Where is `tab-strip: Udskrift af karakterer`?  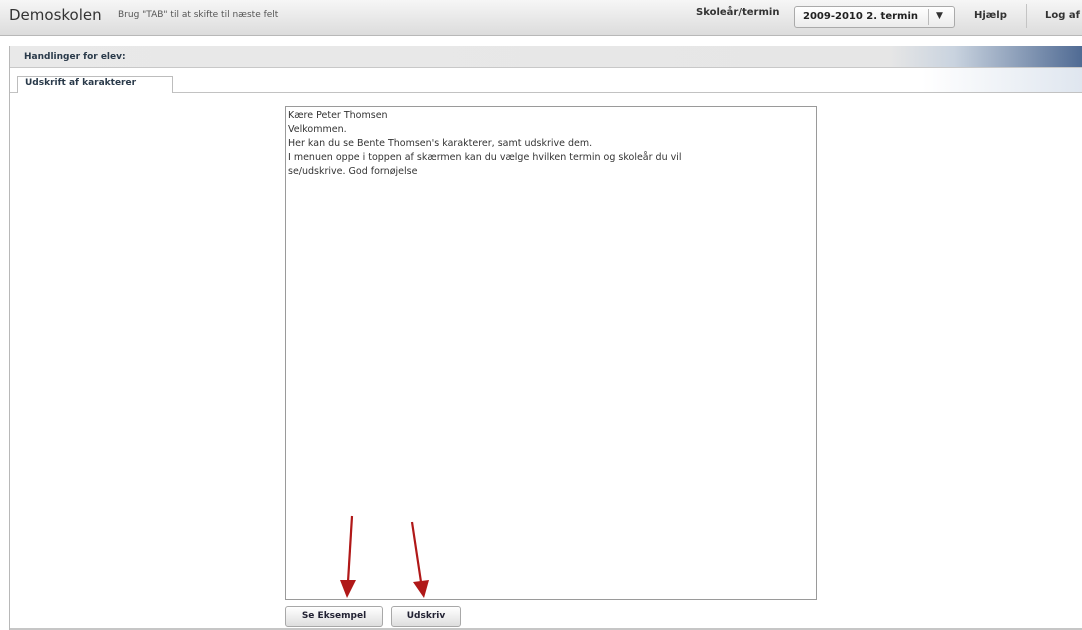
tab-strip: Udskrift af karakterer is located at coordinates (546, 80).